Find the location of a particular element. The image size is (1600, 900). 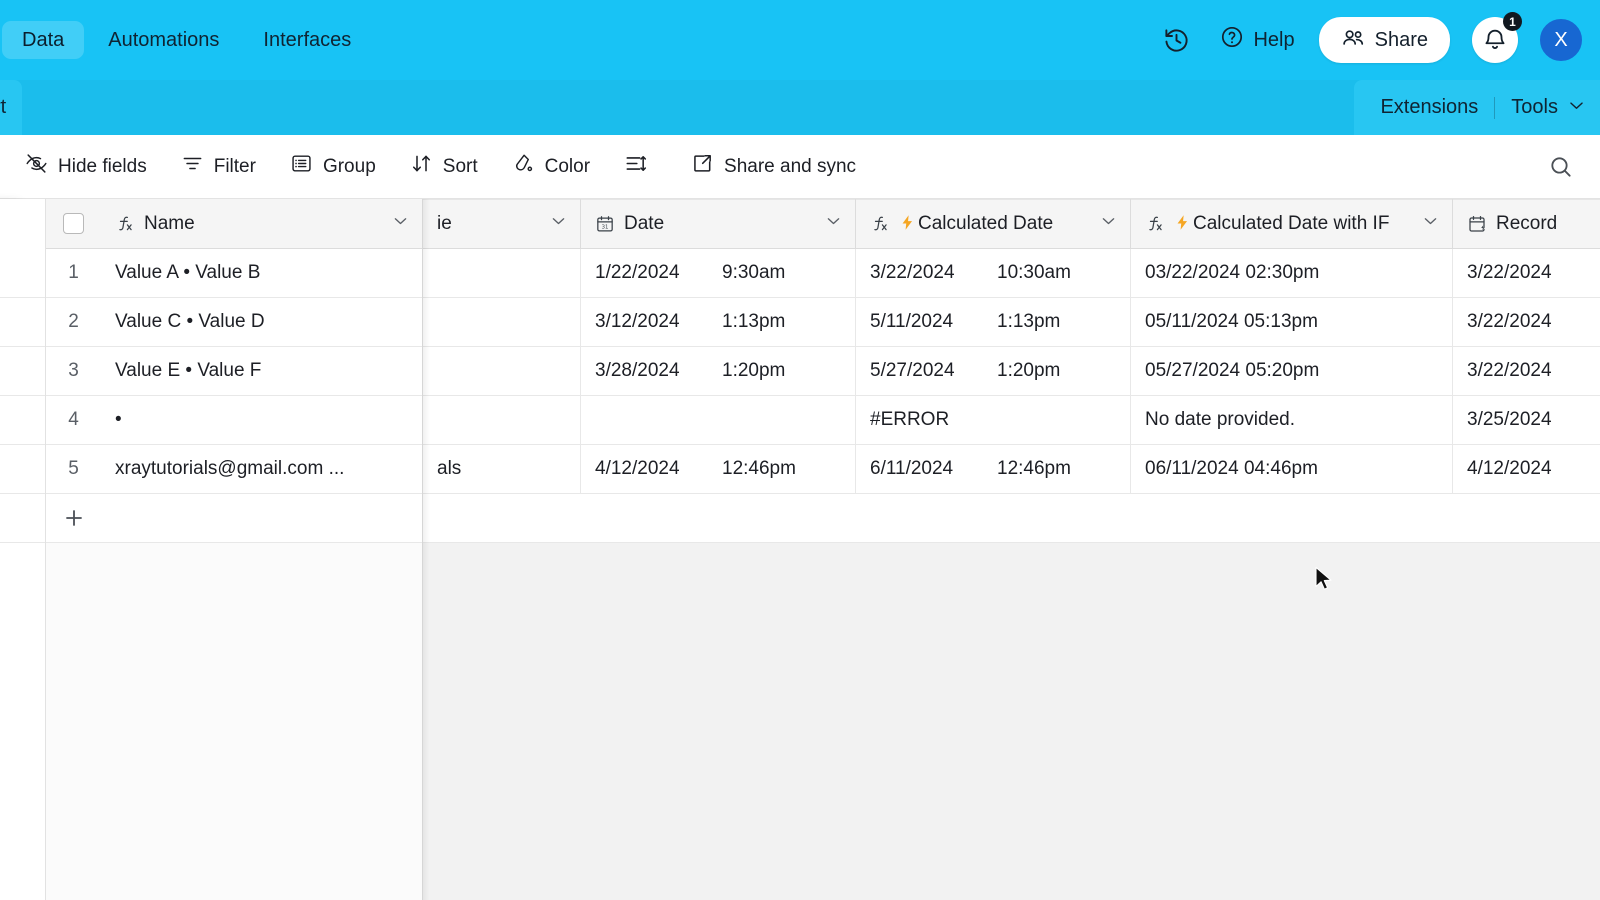

cell-record-value: 3/22/2024 is located at coordinates (1509, 321).